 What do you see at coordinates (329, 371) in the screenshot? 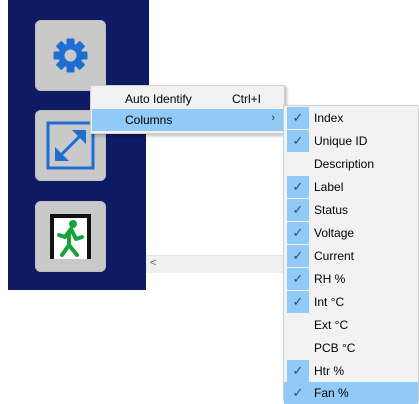
I see `column-option-label: Htr %` at bounding box center [329, 371].